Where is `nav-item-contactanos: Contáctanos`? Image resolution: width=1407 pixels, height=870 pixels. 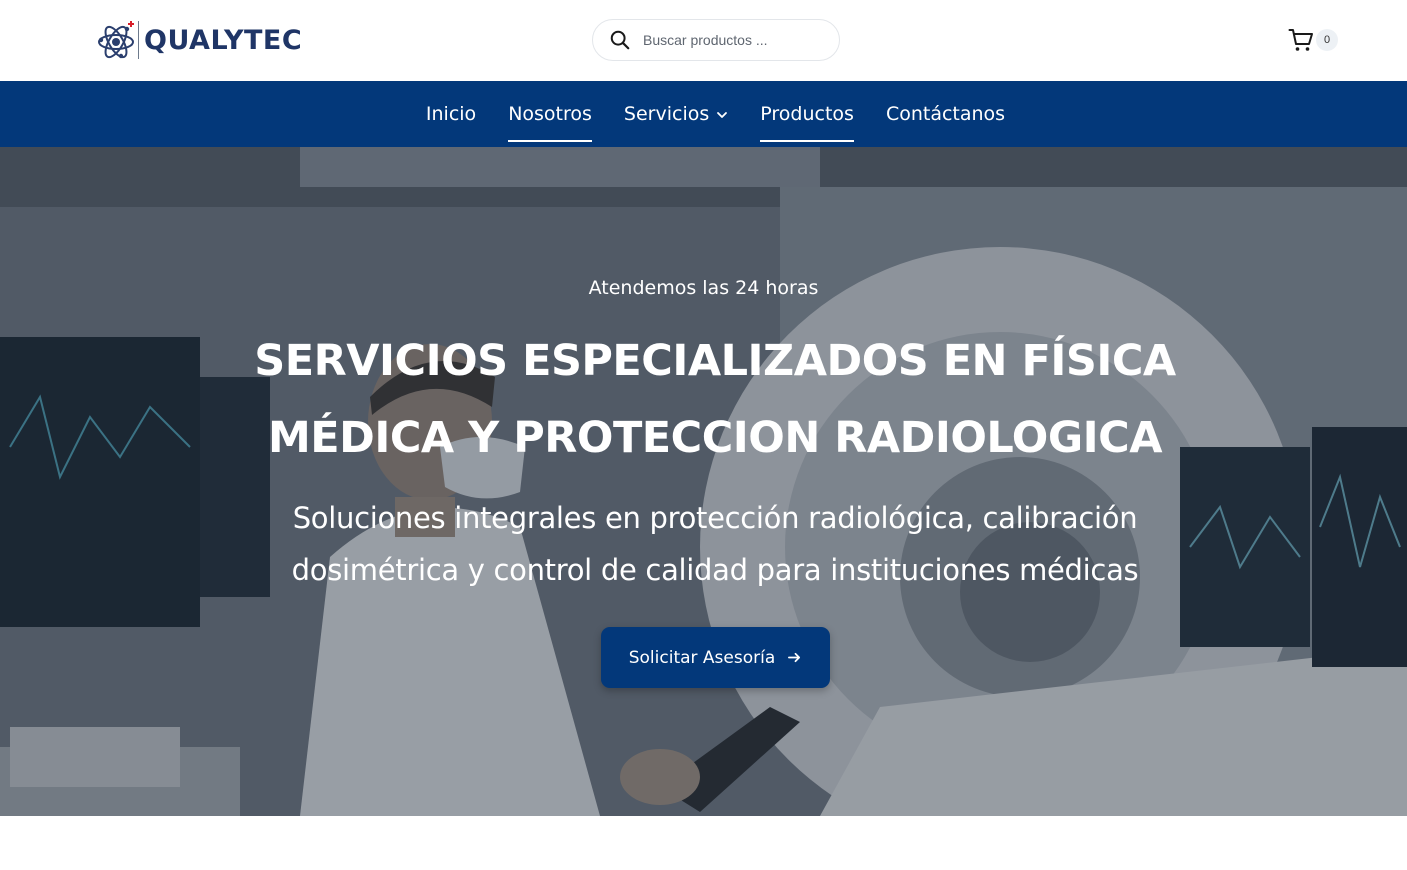
nav-item-contactanos: Contáctanos is located at coordinates (945, 114).